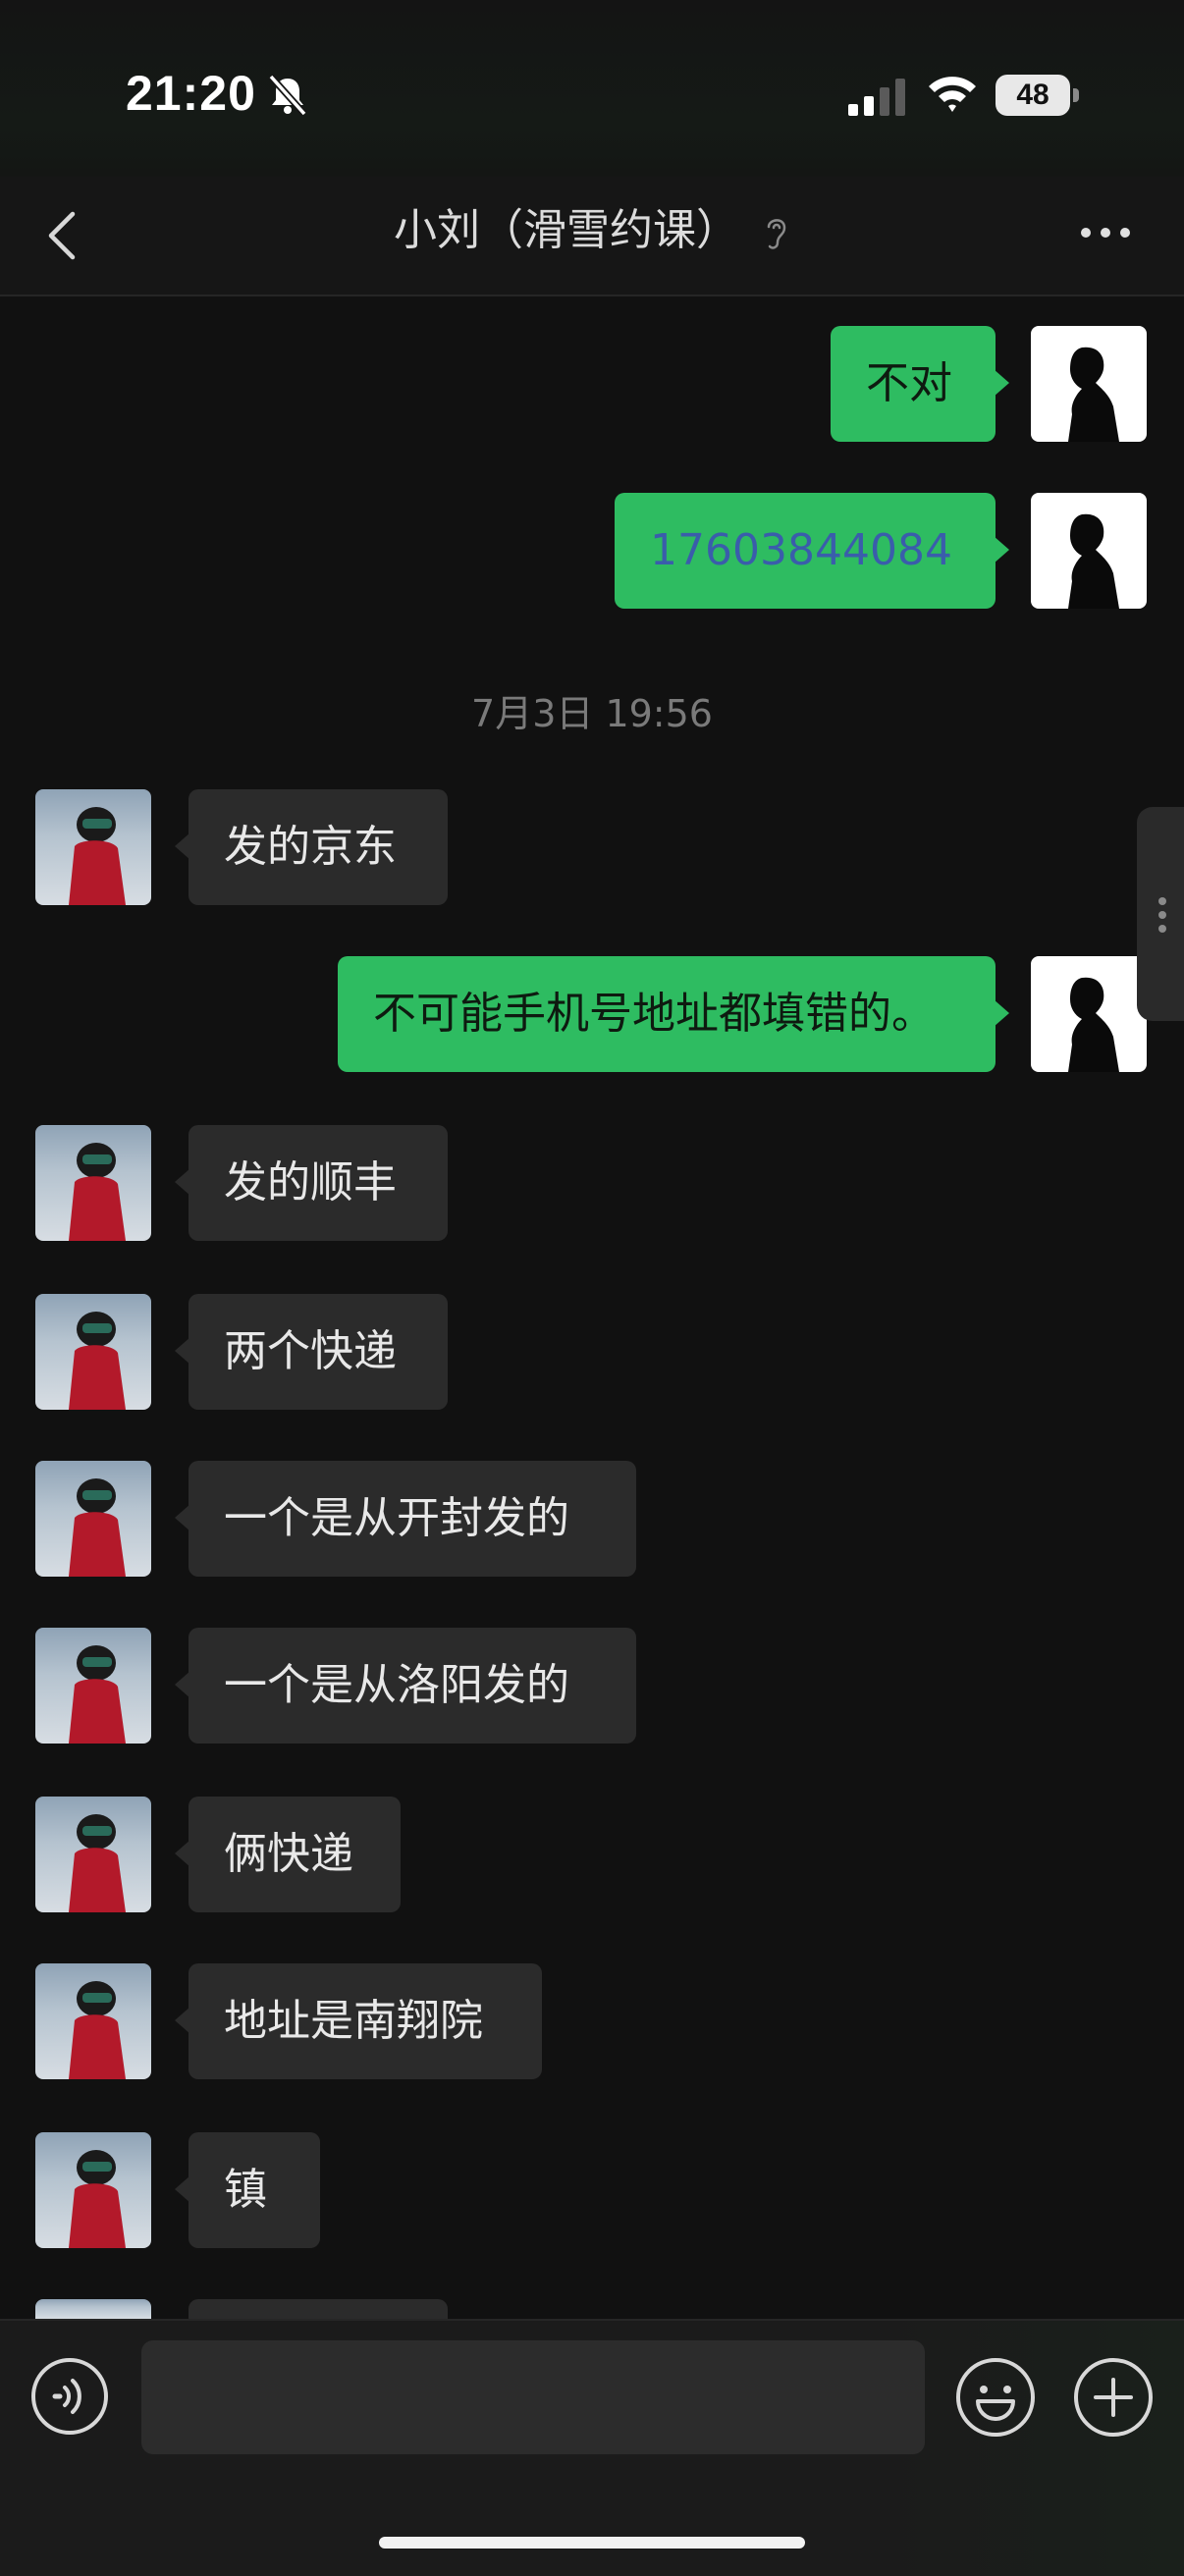  What do you see at coordinates (287, 95) in the screenshot?
I see `bell-slash-icon` at bounding box center [287, 95].